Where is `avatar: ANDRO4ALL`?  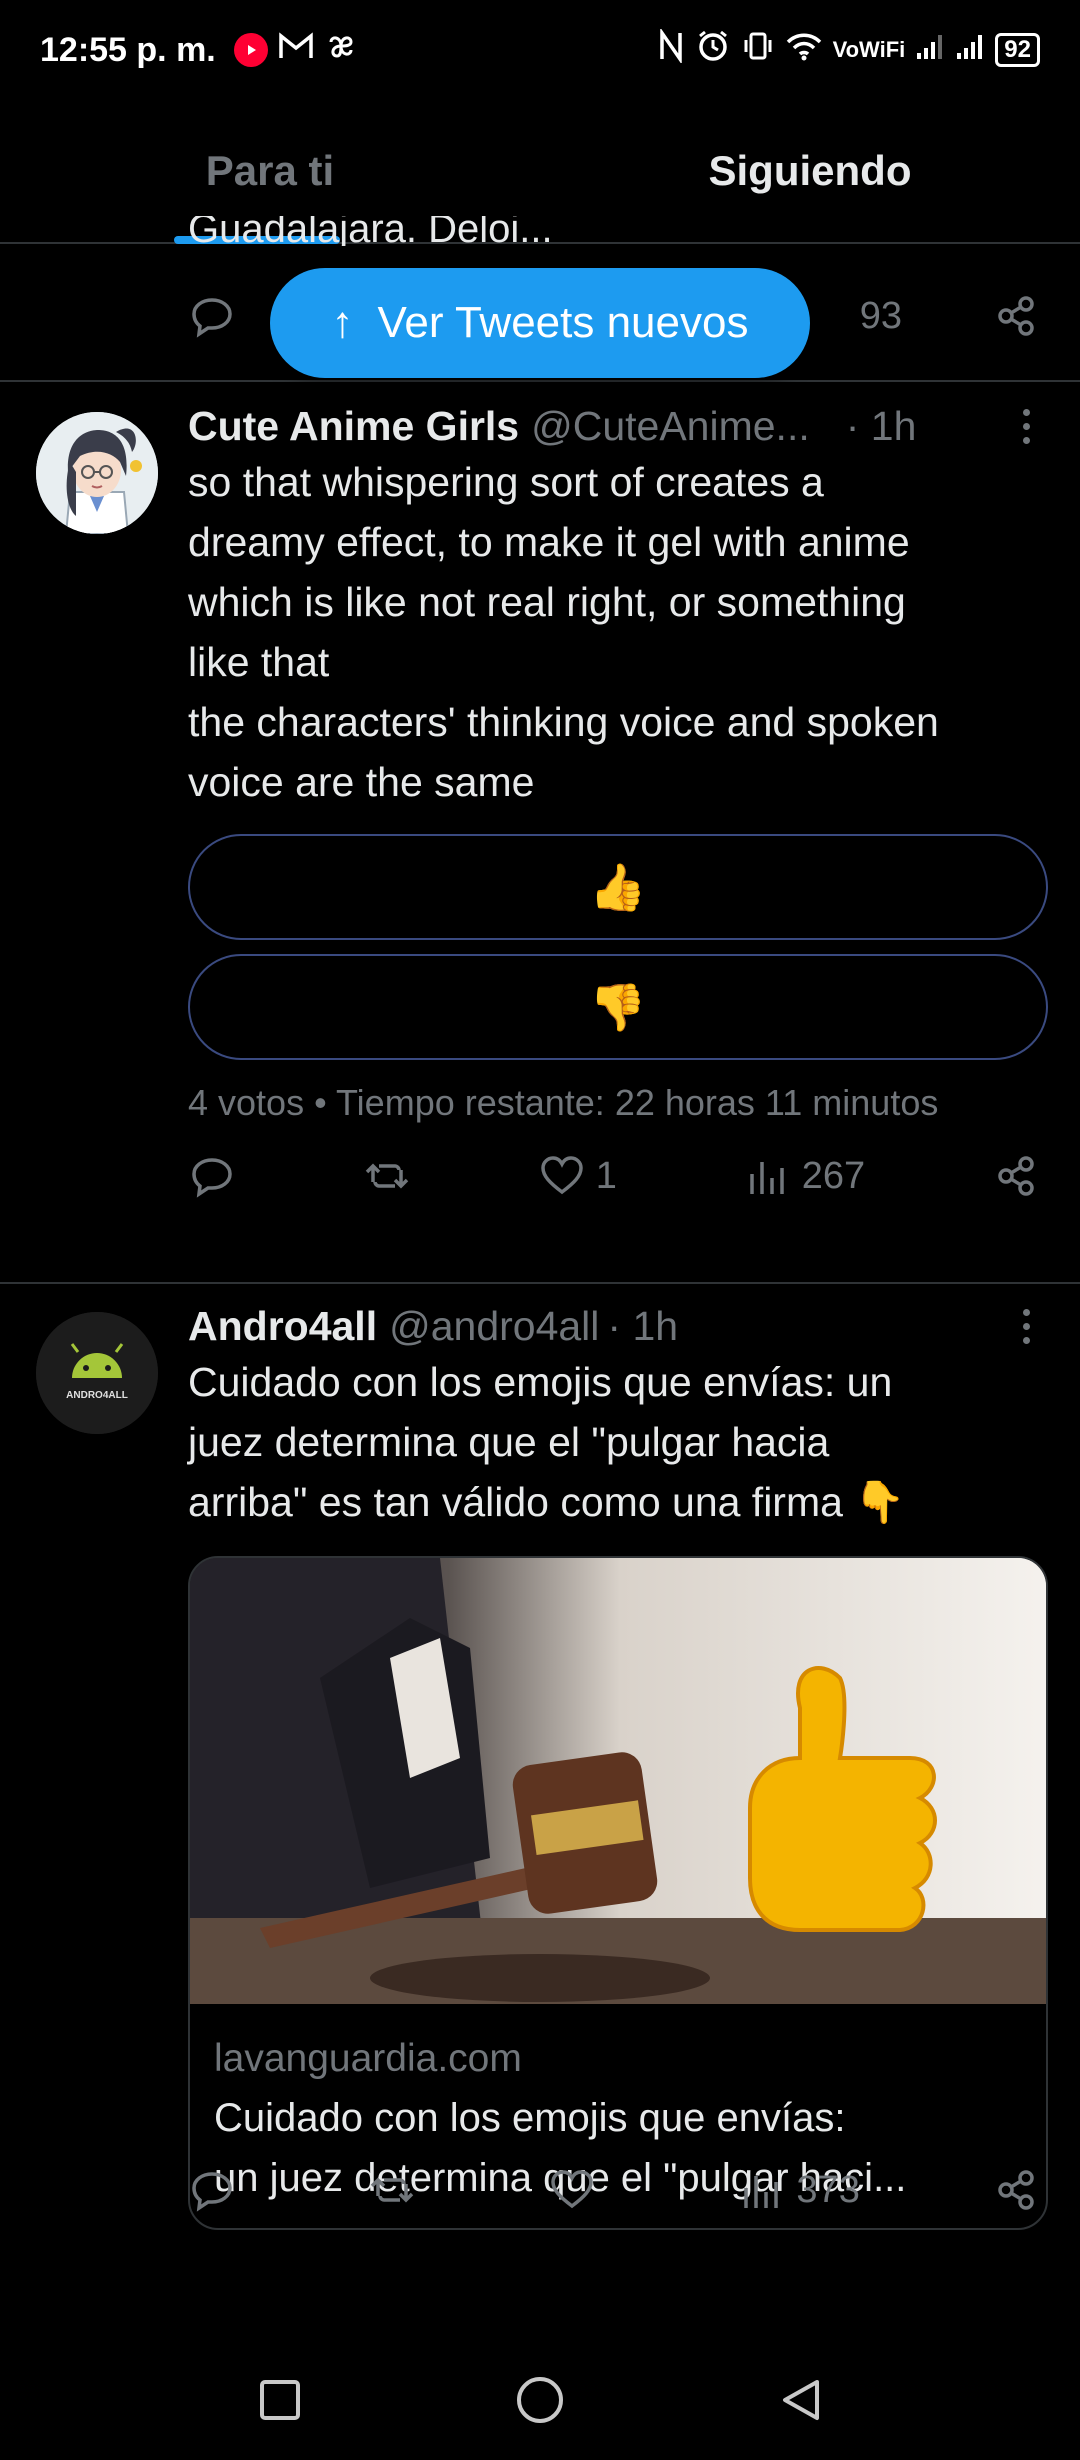 avatar: ANDRO4ALL is located at coordinates (97, 1373).